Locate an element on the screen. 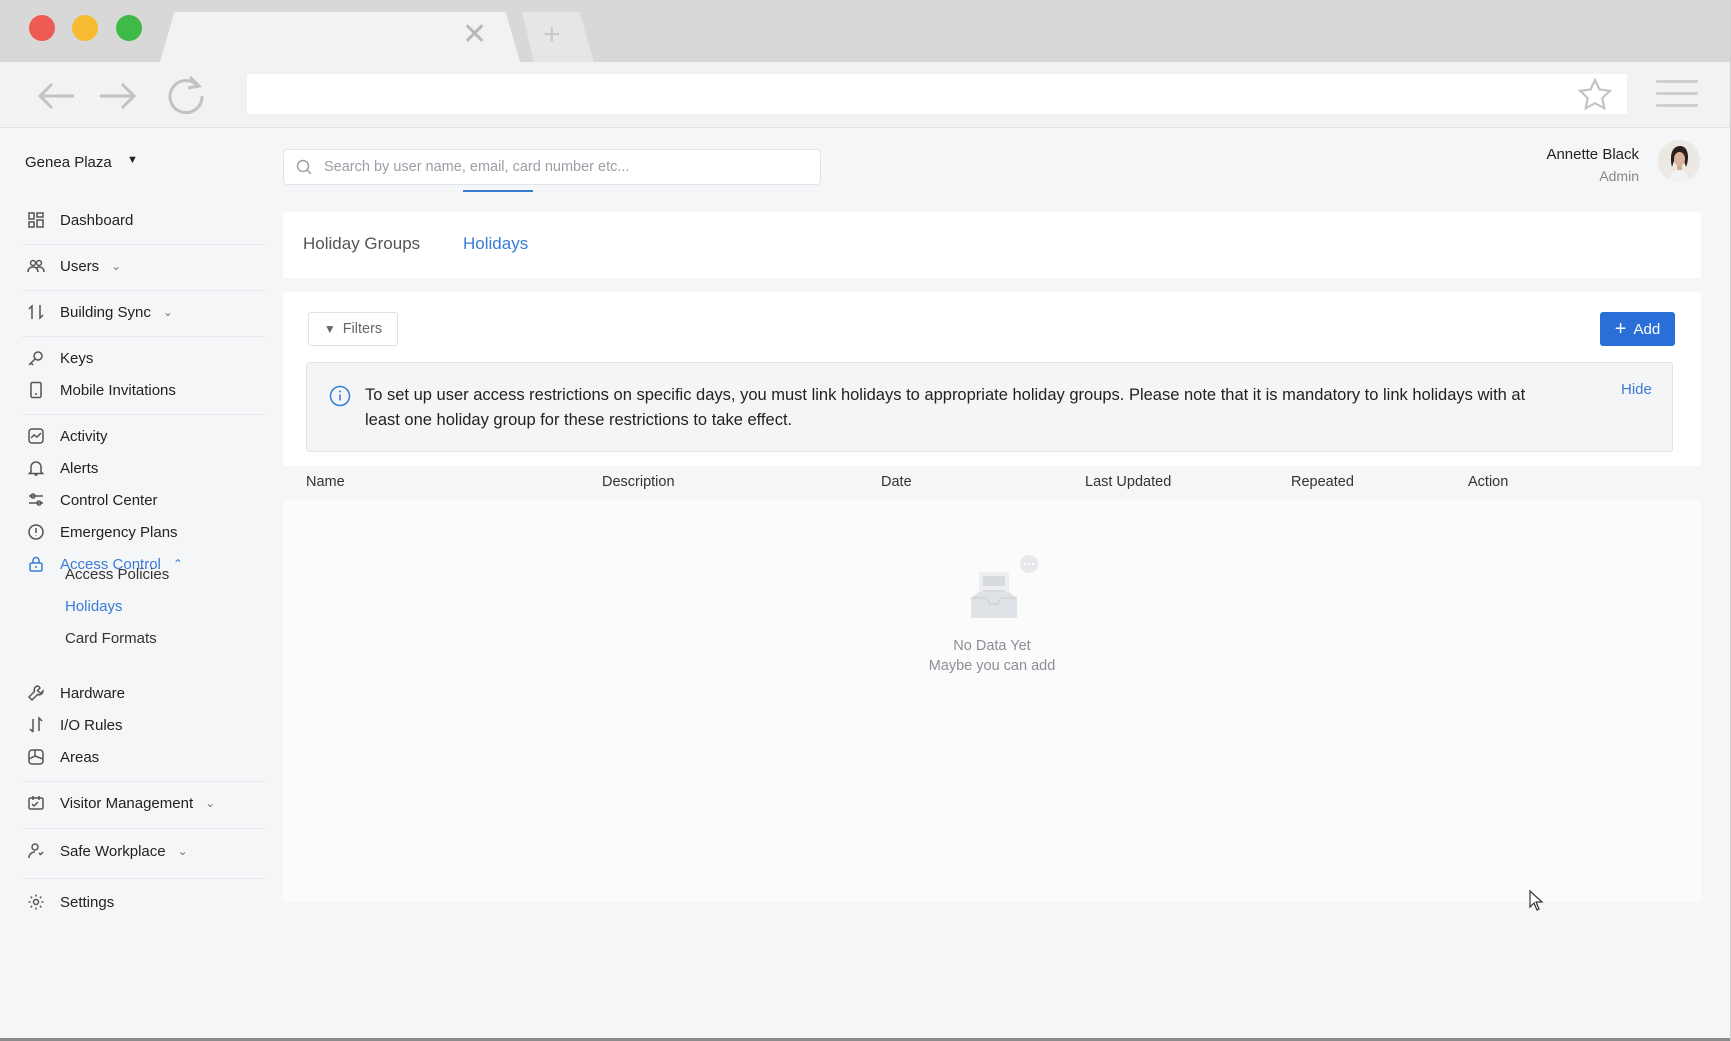  sidebar-item-label: Settings is located at coordinates (87, 902).